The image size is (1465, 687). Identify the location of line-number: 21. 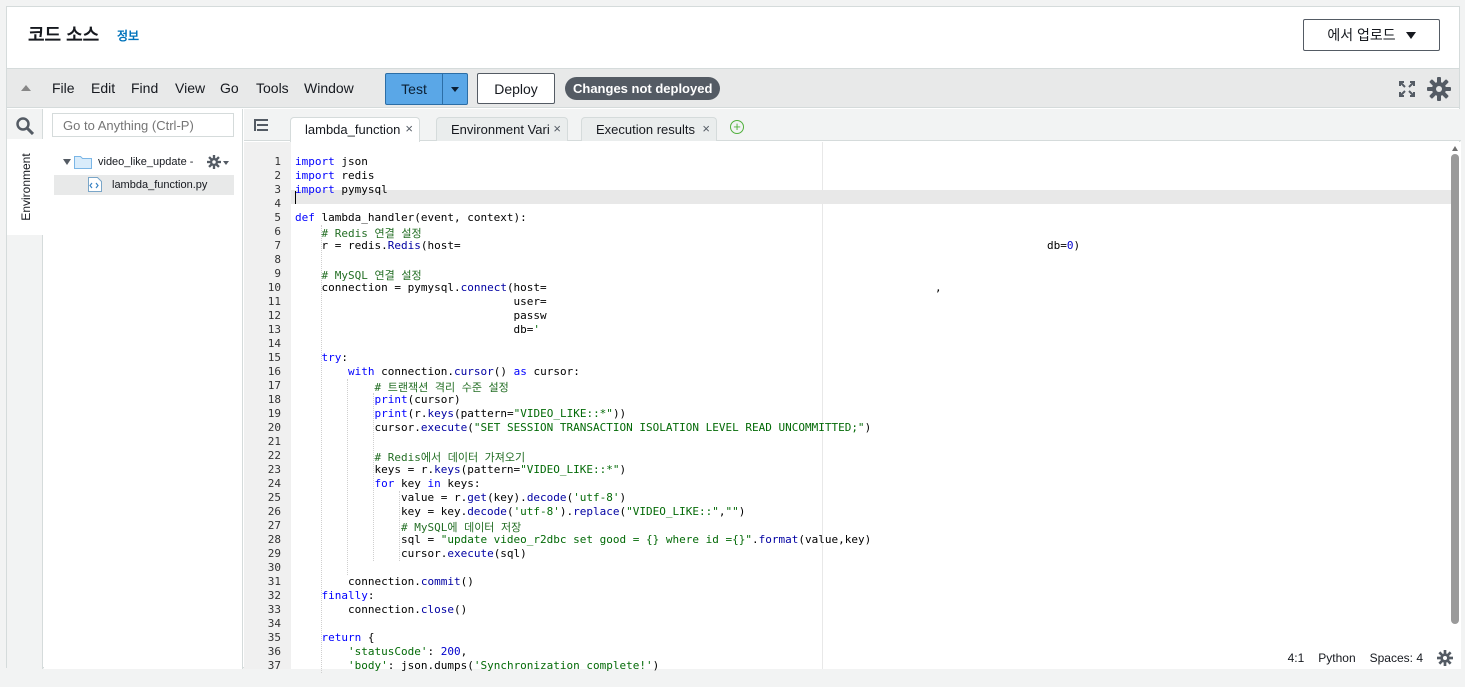
(274, 441).